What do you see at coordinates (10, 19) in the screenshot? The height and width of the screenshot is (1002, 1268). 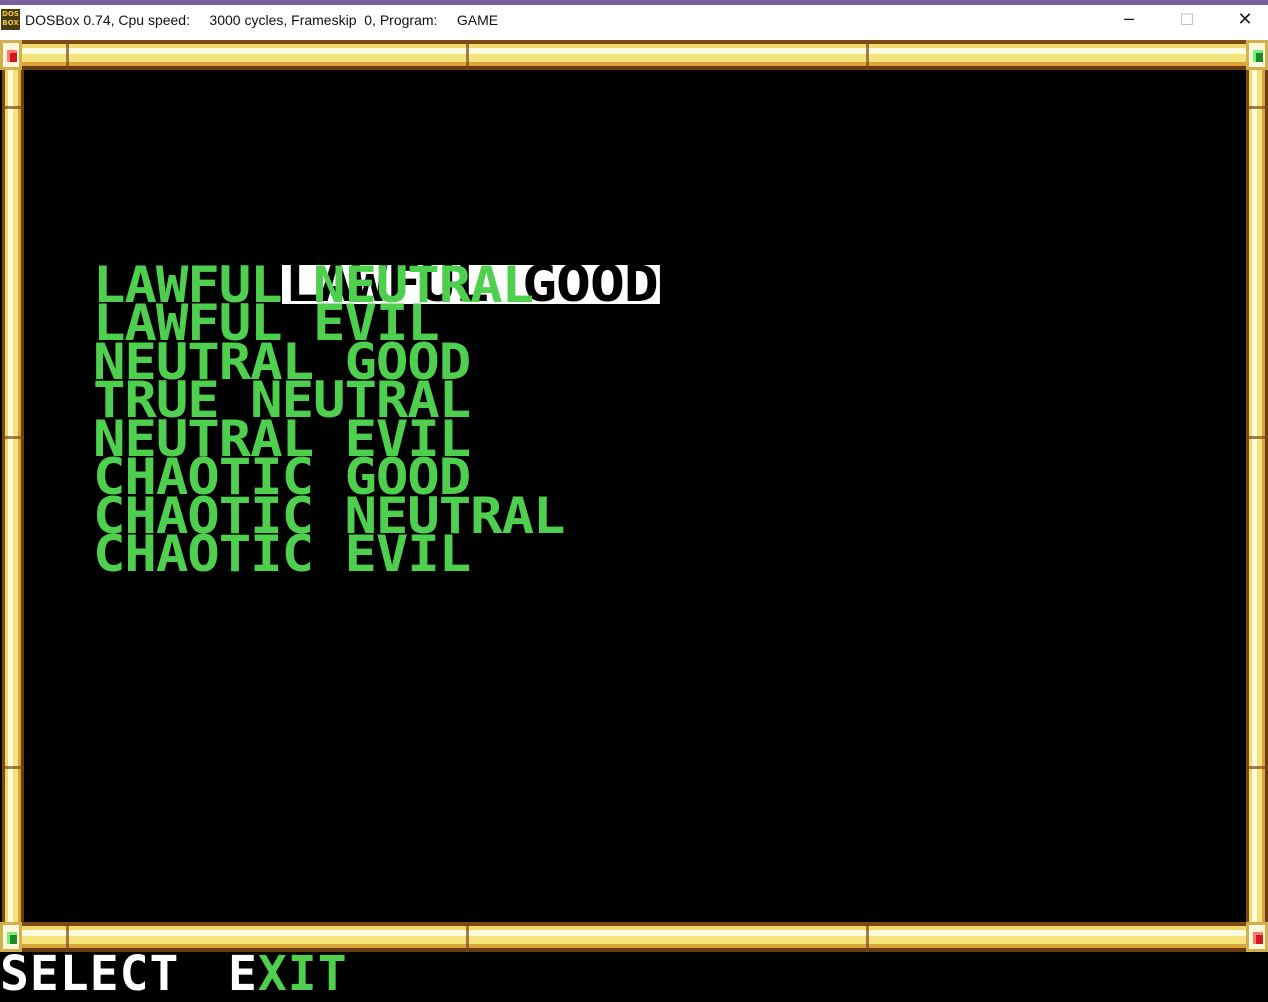 I see `dosbox-icon: DOS BOX` at bounding box center [10, 19].